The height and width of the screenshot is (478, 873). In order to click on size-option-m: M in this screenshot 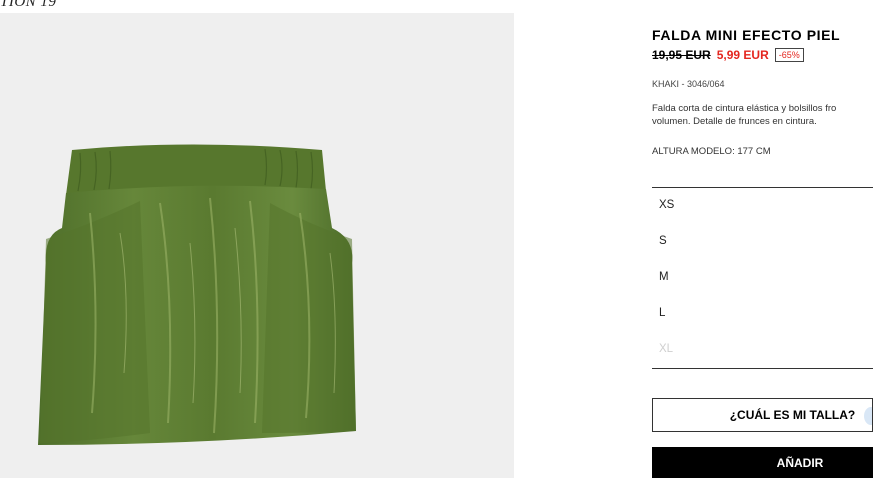, I will do `click(664, 277)`.